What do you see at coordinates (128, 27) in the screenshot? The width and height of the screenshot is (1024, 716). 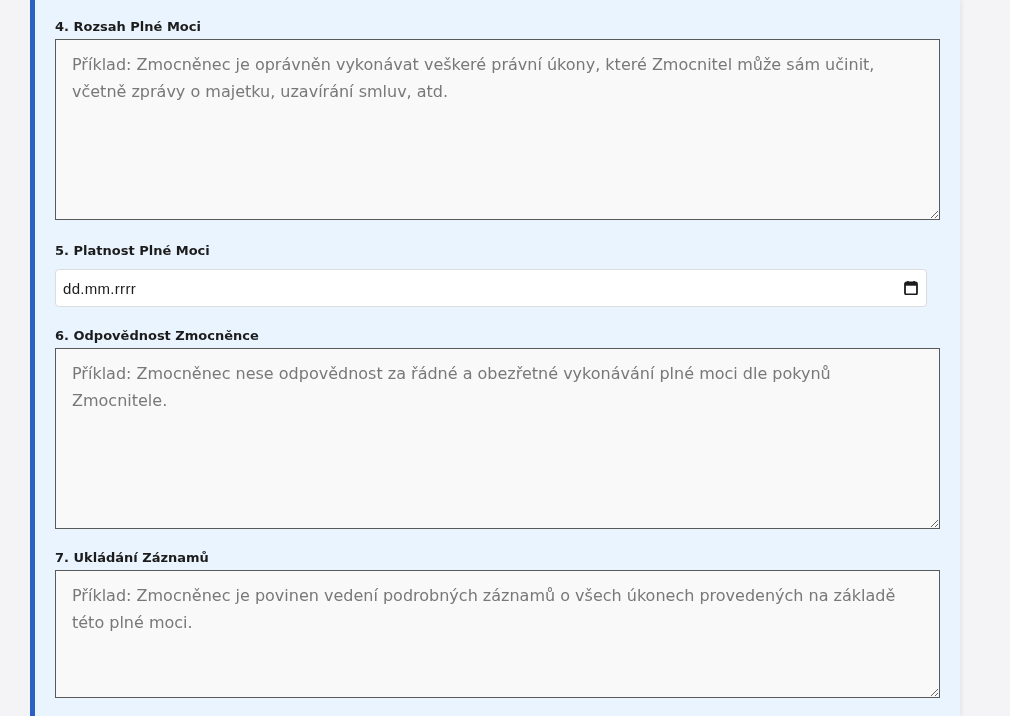 I see `field-label: 4. Rozsah Plné Moci` at bounding box center [128, 27].